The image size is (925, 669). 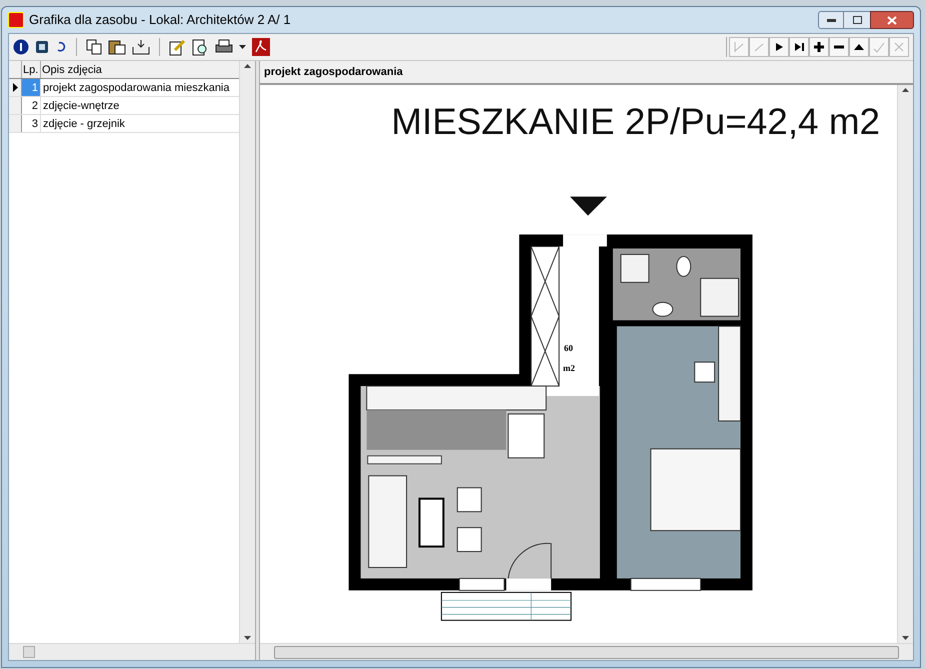 I want to click on import-icon, so click(x=141, y=47).